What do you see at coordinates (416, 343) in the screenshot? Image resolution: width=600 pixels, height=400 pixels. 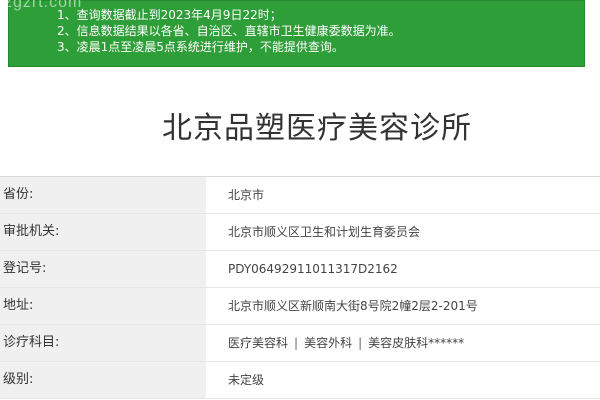 I see `subject-item: 美容皮肤科******` at bounding box center [416, 343].